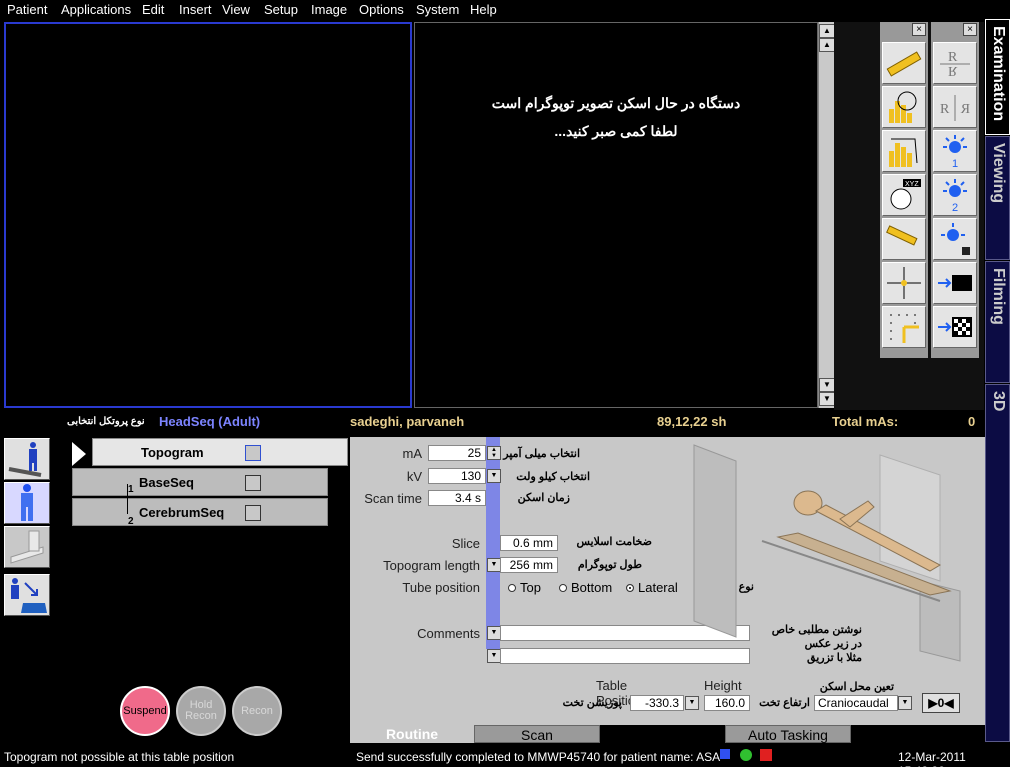  I want to click on scroll-top-button: ▲, so click(827, 31).